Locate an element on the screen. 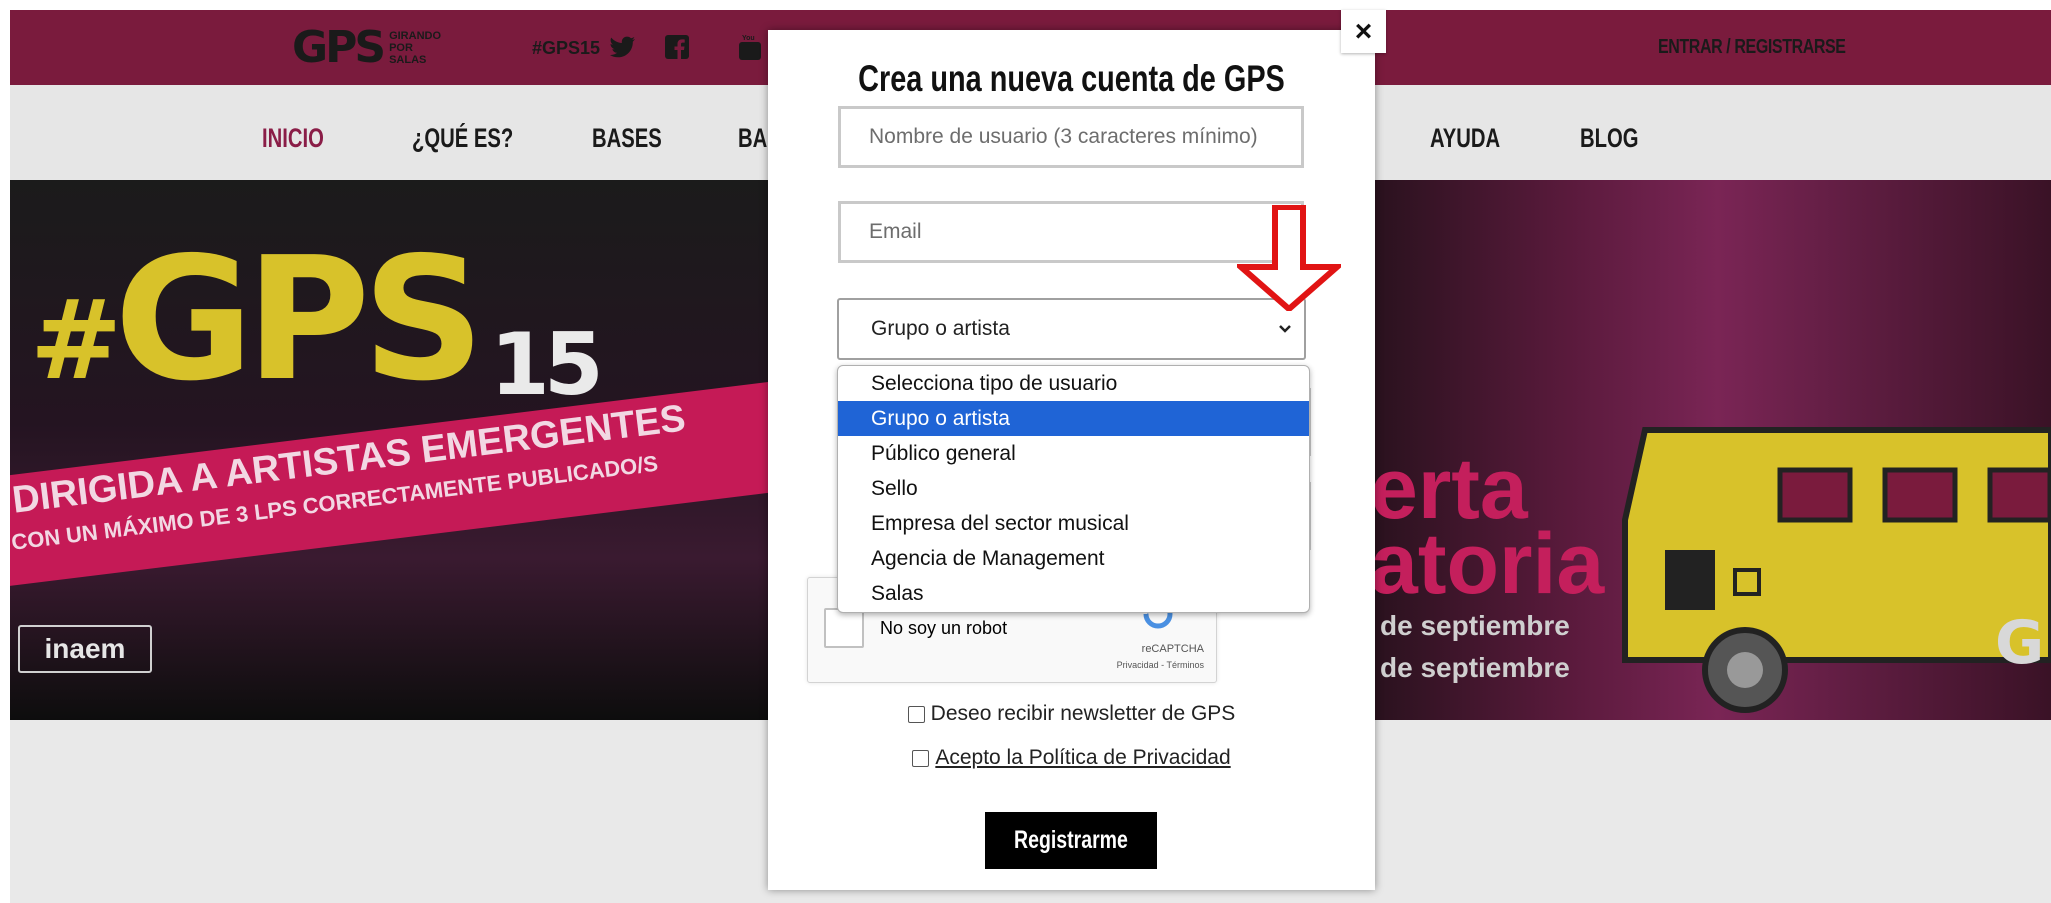 This screenshot has height=903, width=2051. close-icon: × is located at coordinates (1363, 31).